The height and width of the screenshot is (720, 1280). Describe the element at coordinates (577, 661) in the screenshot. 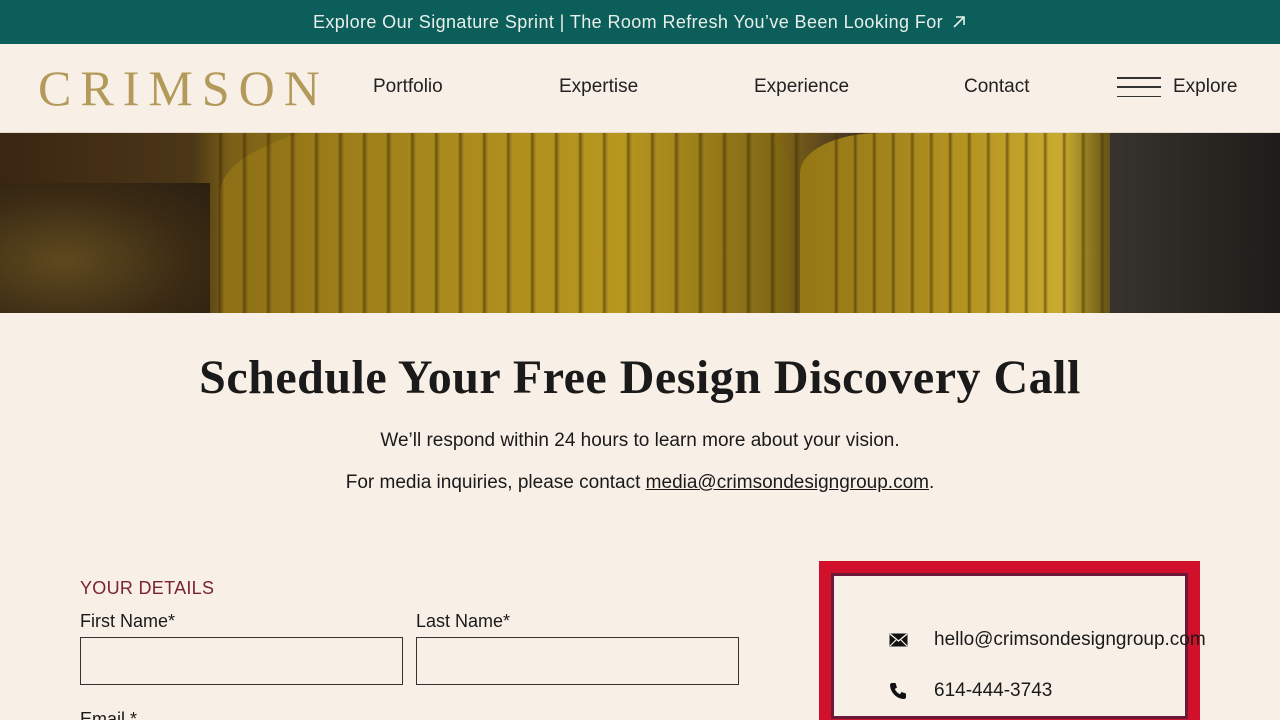

I see `last-name-input` at that location.